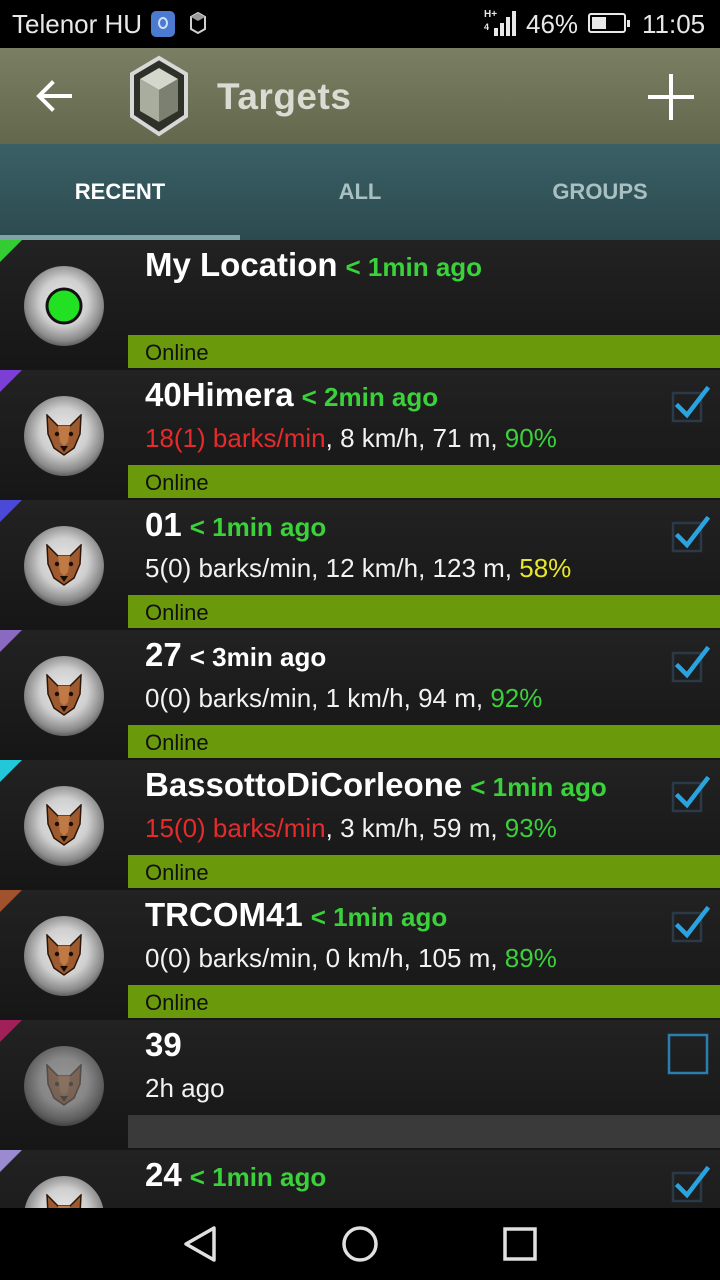 This screenshot has width=720, height=1280. Describe the element at coordinates (360, 192) in the screenshot. I see `tab-all: ALL` at that location.